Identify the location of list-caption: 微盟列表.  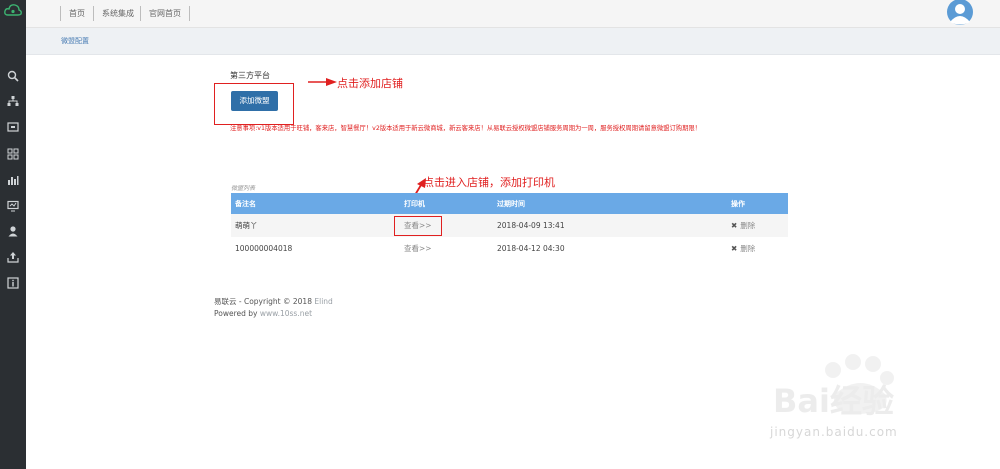
(243, 188).